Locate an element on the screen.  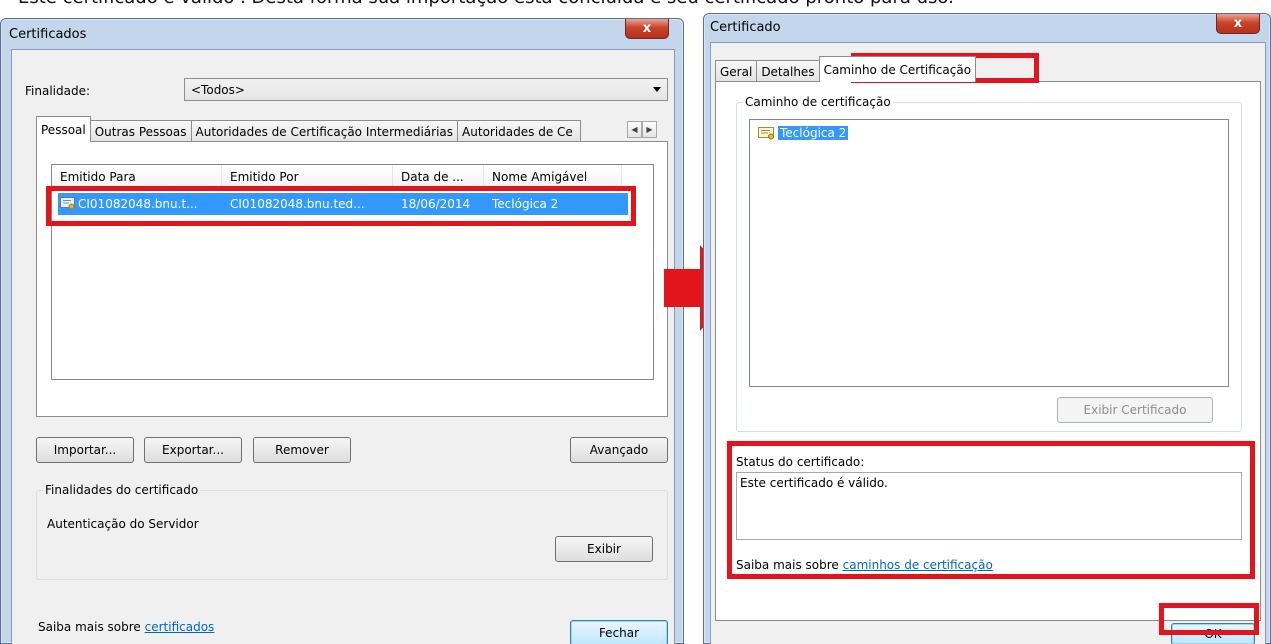
scroll-right-icon: ▶ is located at coordinates (649, 129).